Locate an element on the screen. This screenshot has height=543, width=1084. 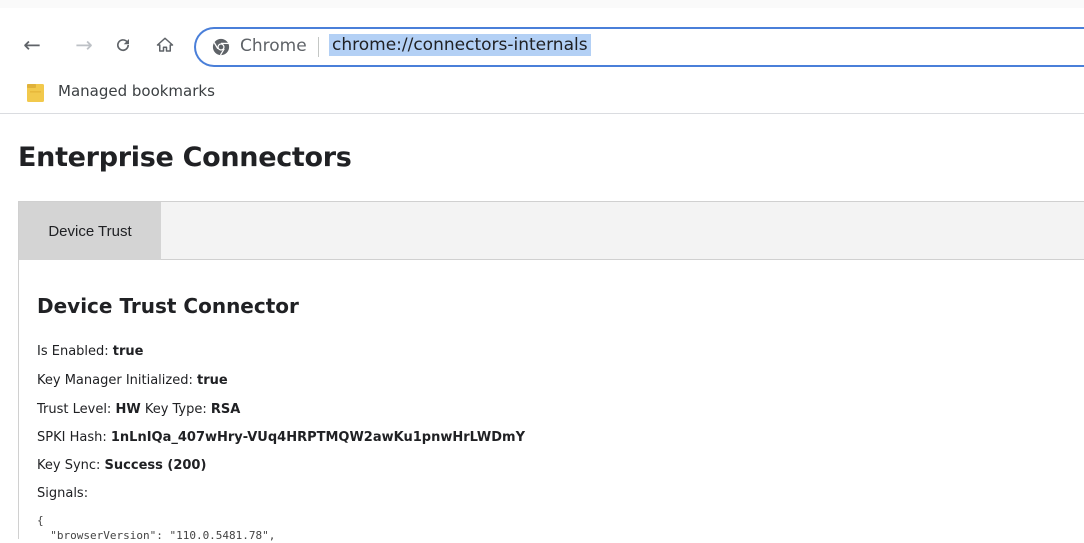
omnibox-chip-label: Chrome is located at coordinates (273, 46).